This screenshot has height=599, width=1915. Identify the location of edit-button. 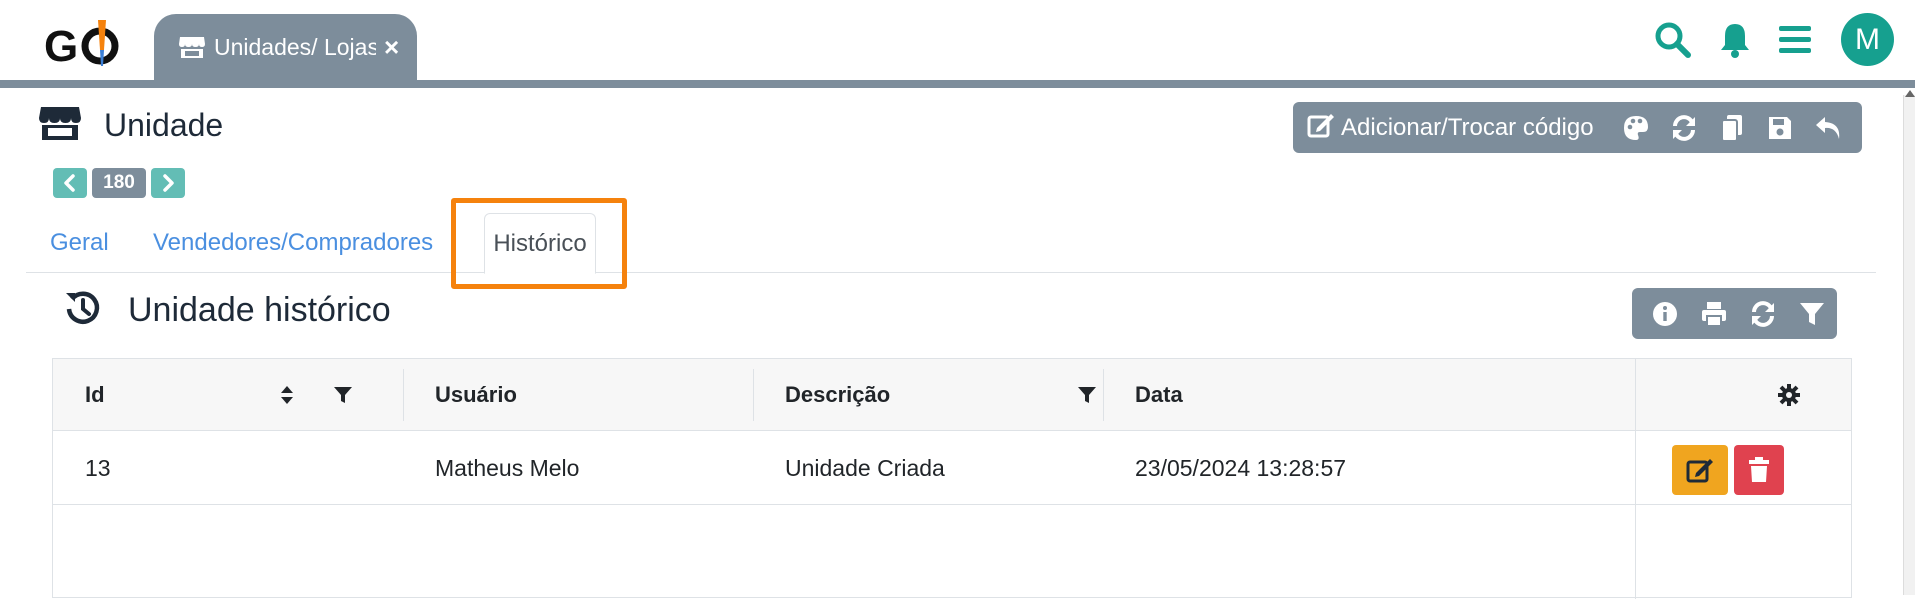
(1700, 470).